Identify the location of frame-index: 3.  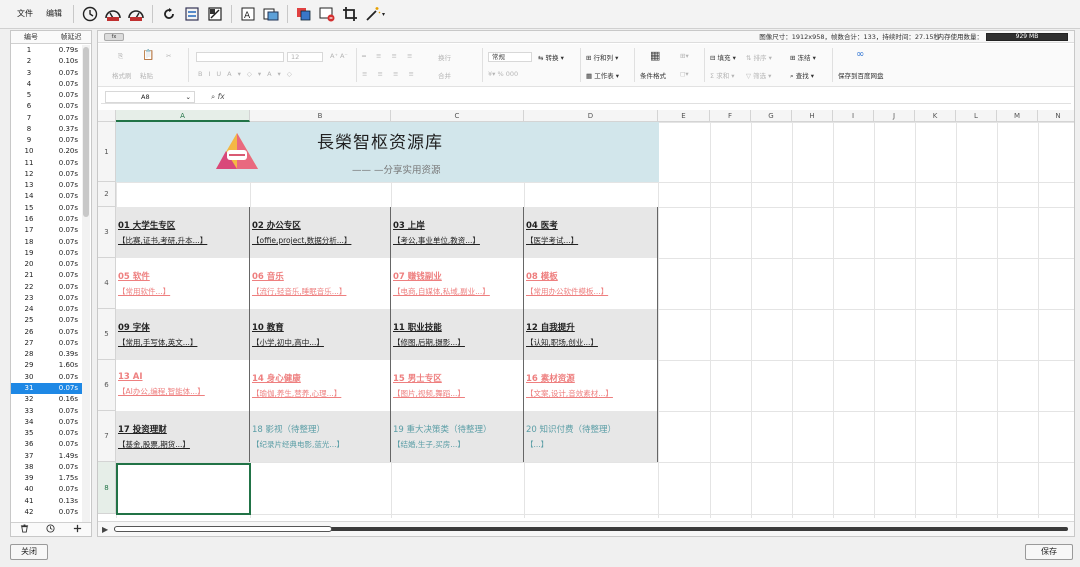
(29, 72).